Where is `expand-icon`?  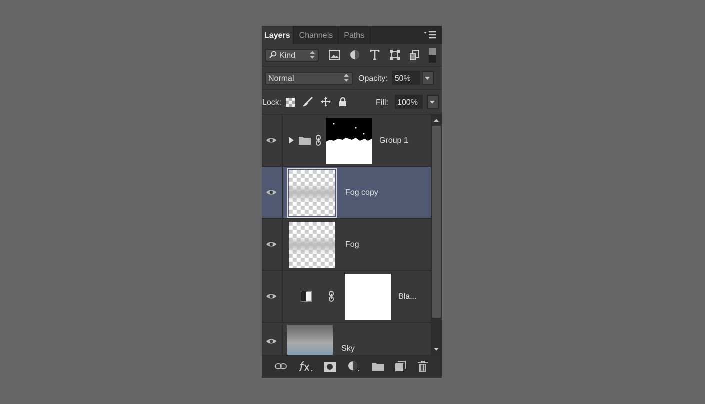 expand-icon is located at coordinates (291, 140).